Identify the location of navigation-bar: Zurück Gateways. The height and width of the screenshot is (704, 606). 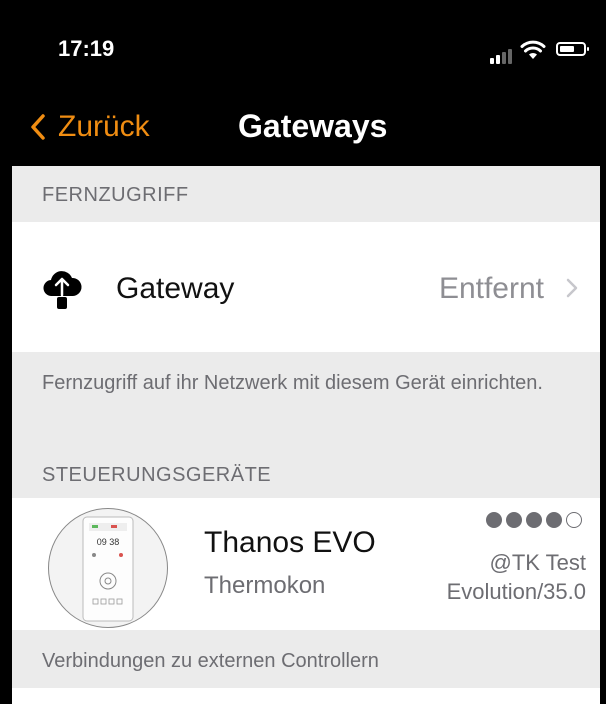
(306, 123).